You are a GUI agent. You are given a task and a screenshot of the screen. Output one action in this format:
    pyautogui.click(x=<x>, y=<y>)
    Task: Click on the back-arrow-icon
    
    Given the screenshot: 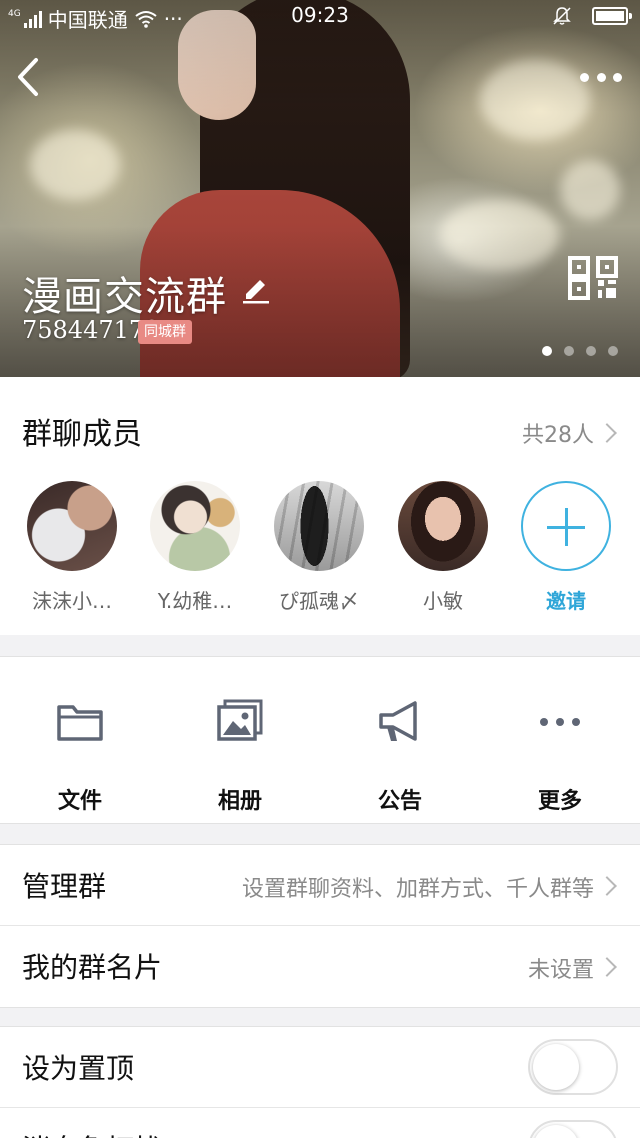 What is the action you would take?
    pyautogui.click(x=32, y=77)
    